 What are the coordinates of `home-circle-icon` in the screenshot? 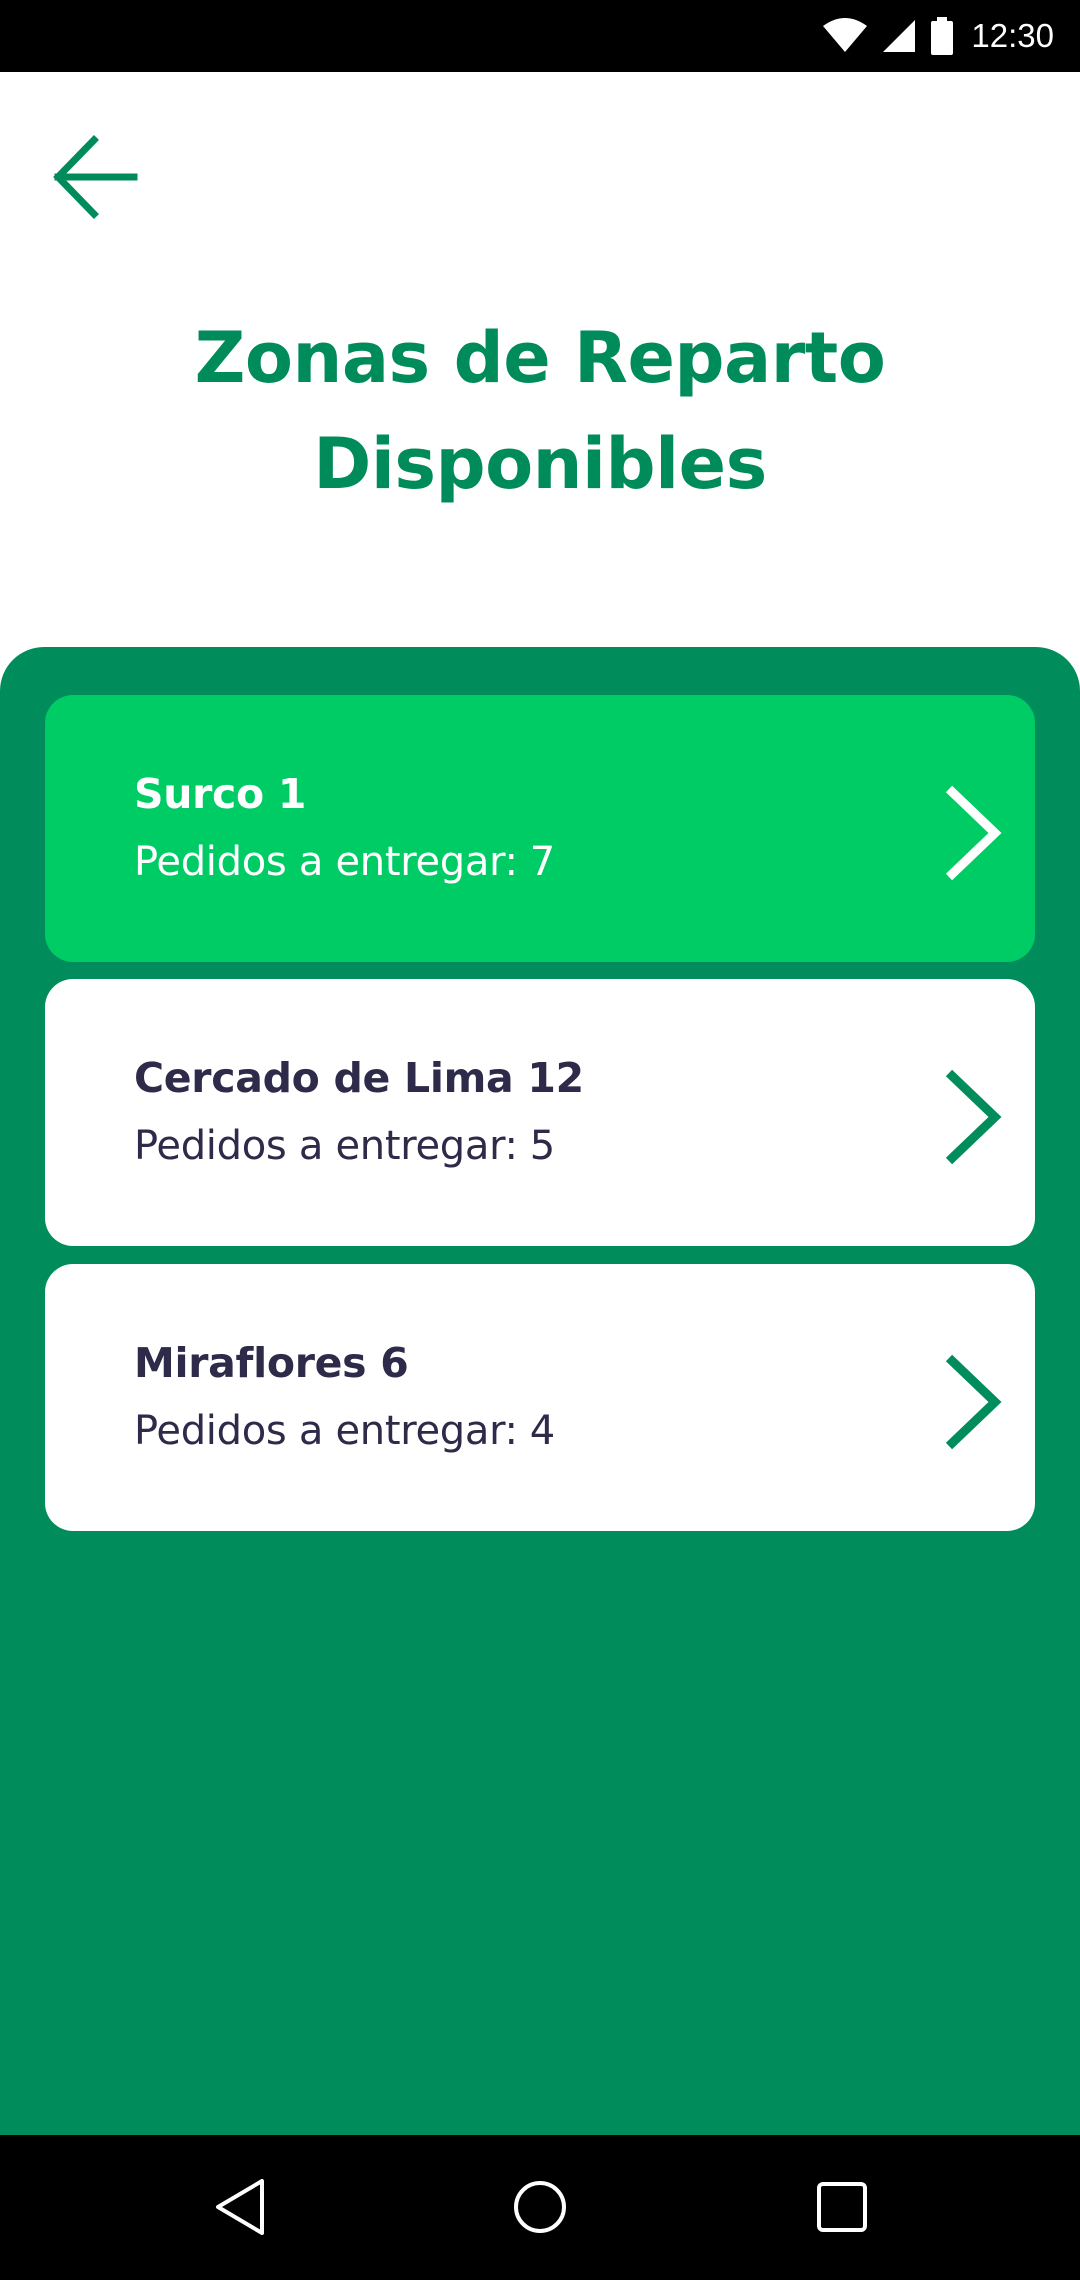 It's located at (540, 2207).